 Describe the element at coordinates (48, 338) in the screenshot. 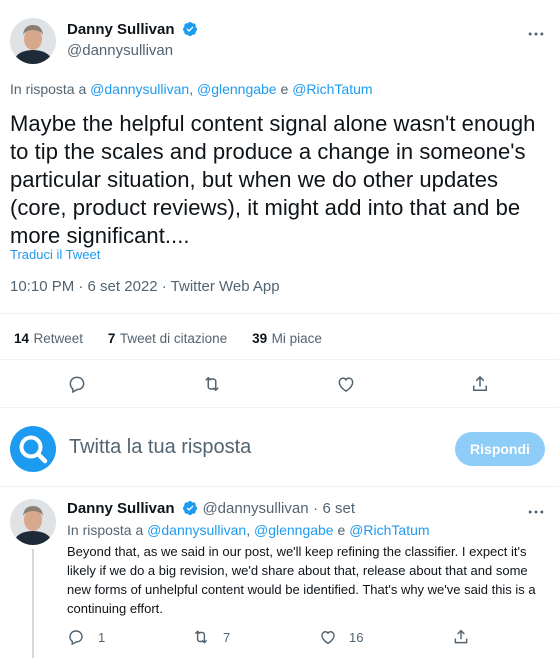

I see `retweets-stat: 14 Retweet` at that location.